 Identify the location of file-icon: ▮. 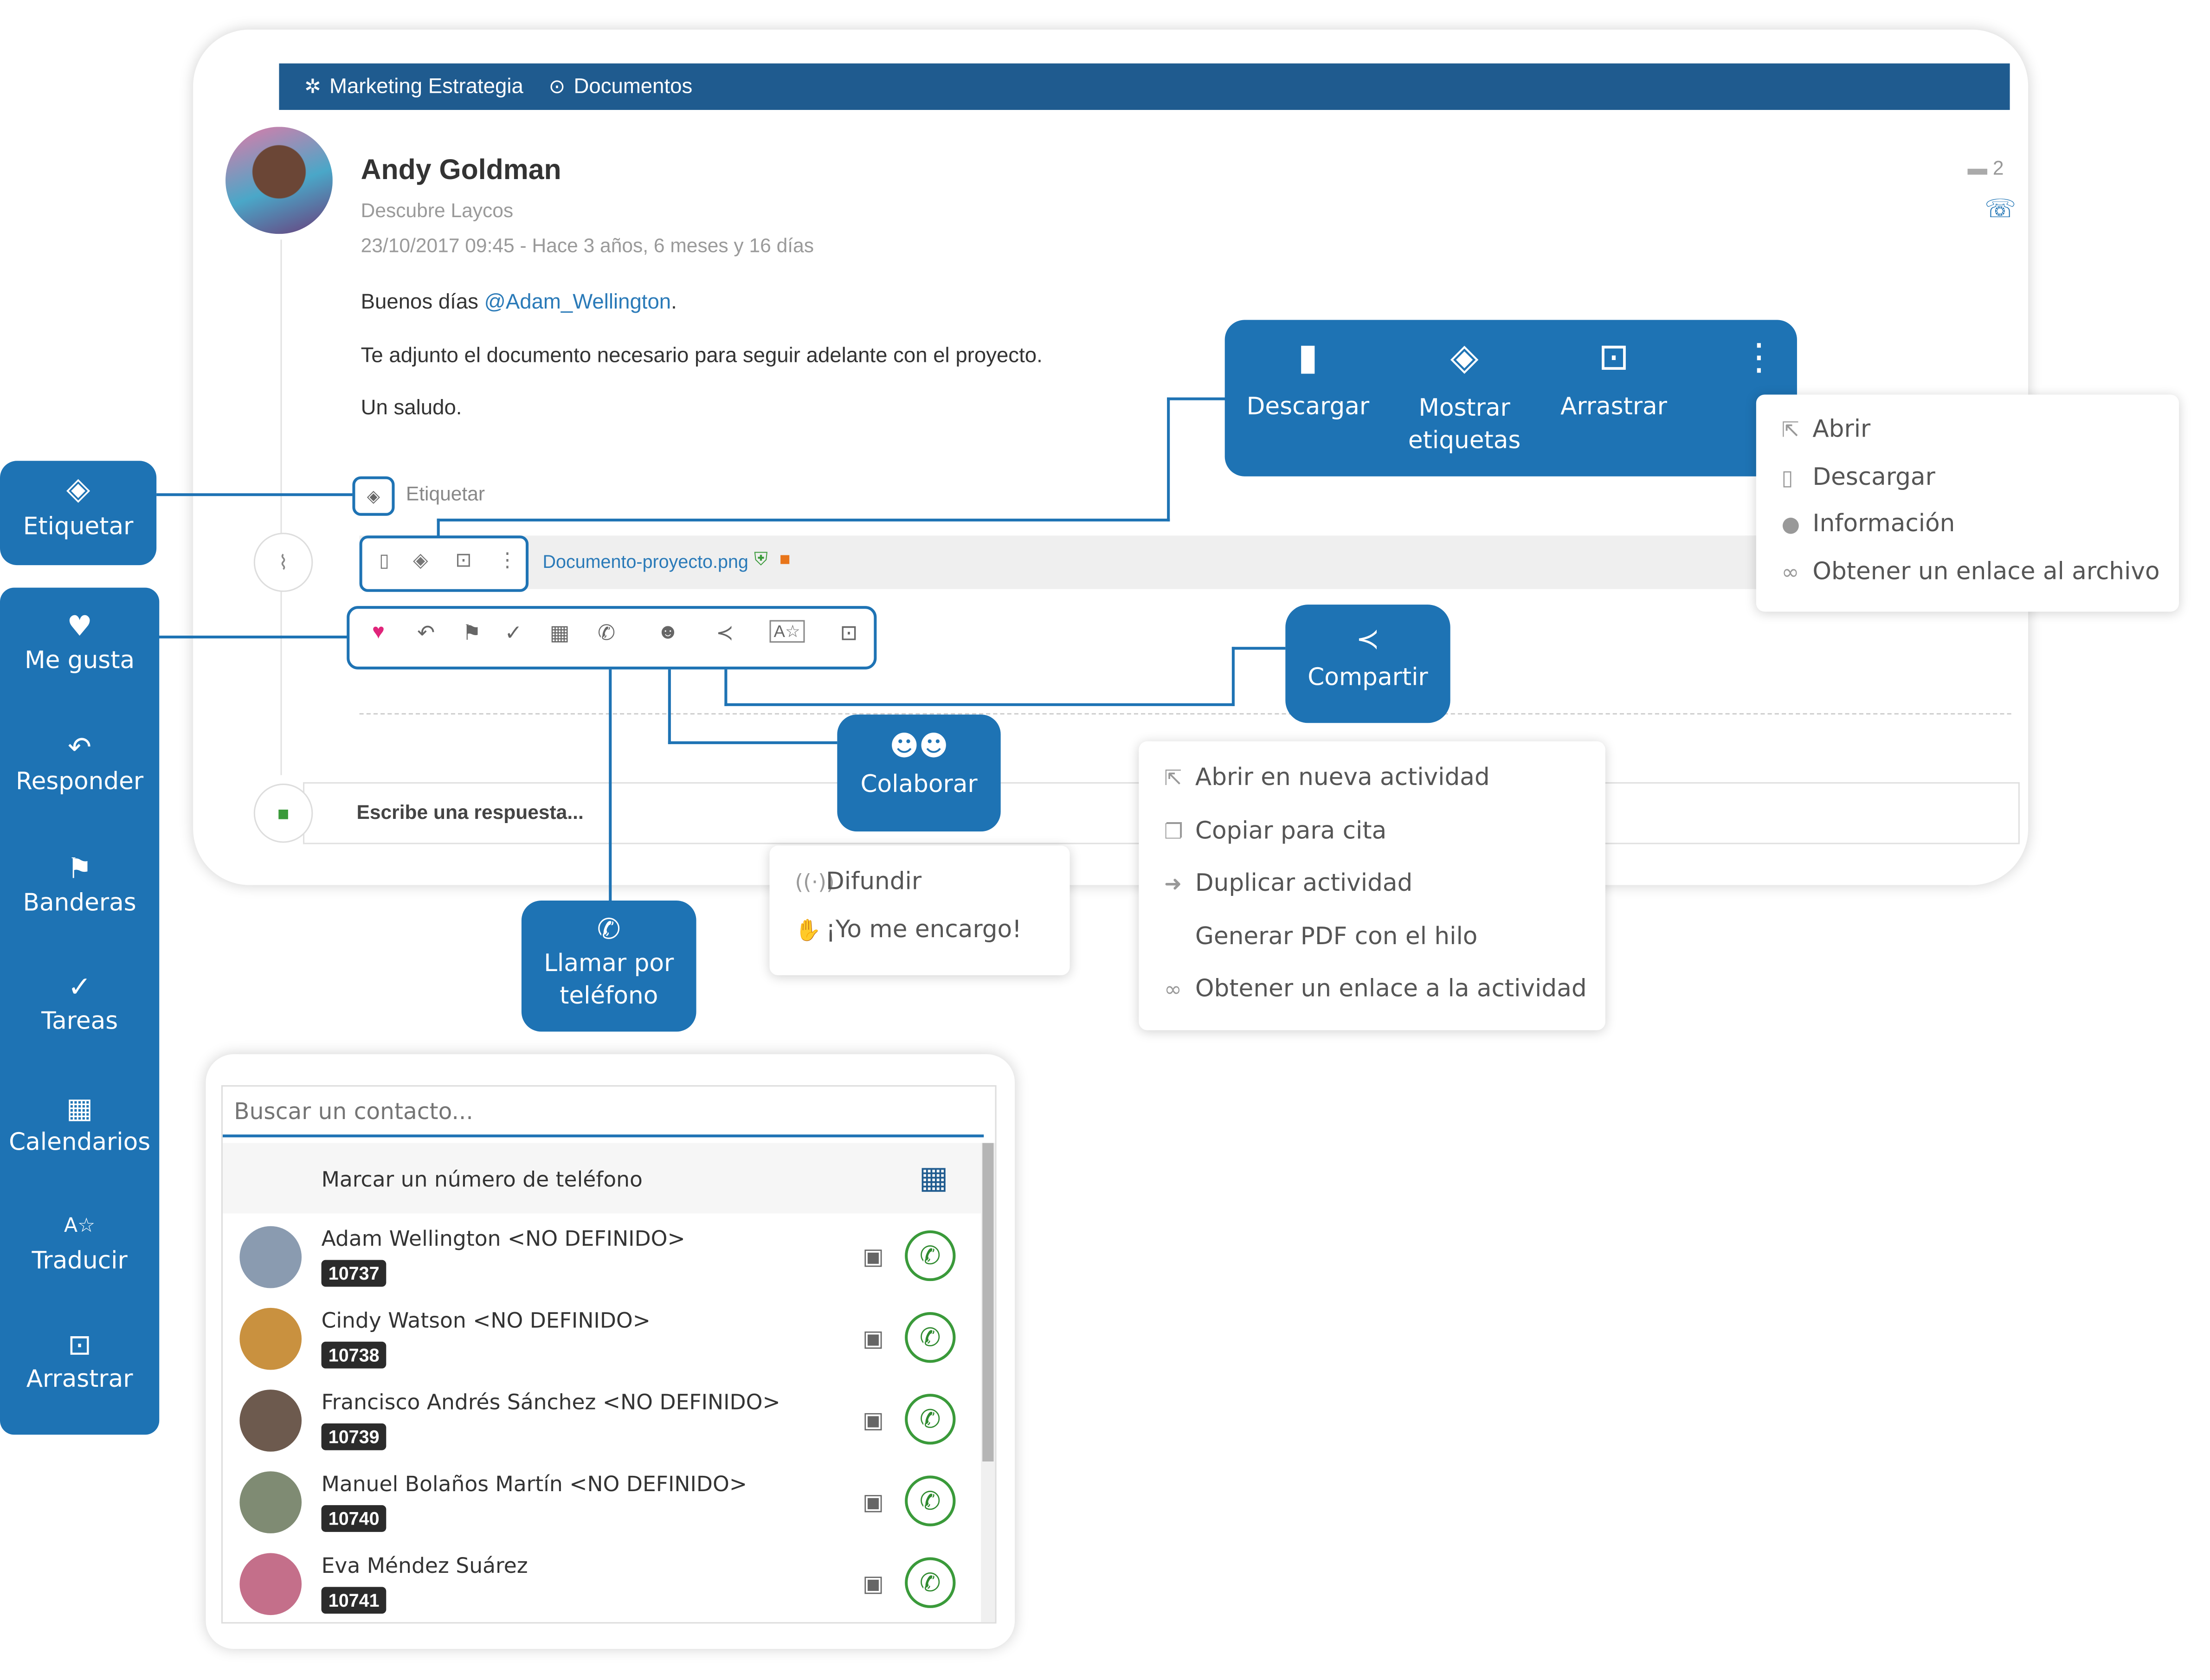
(1308, 358).